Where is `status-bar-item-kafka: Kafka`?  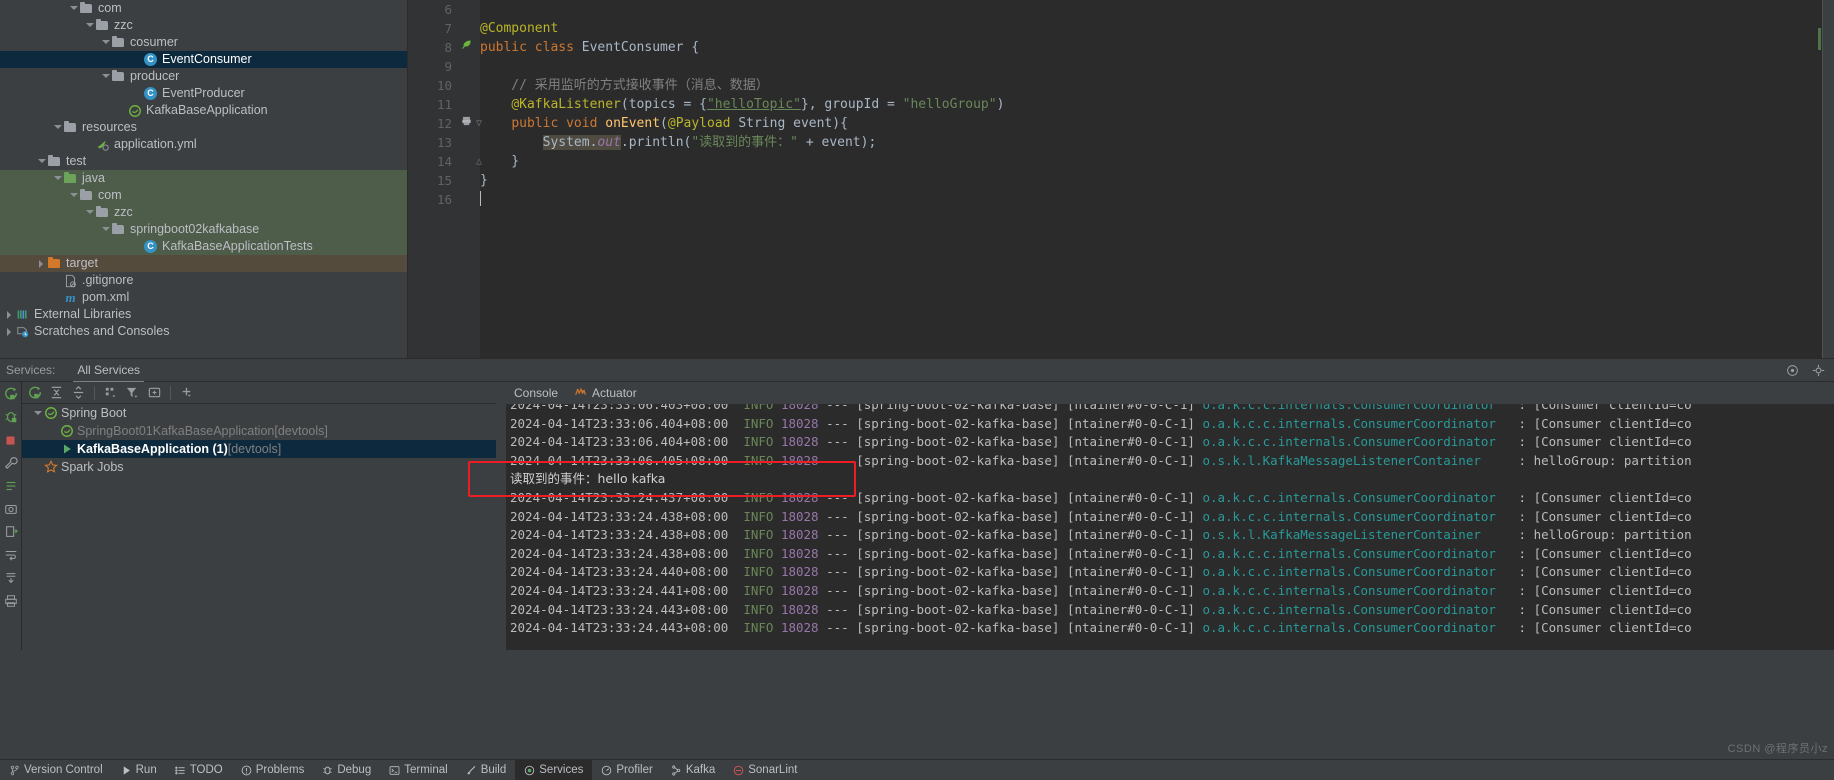 status-bar-item-kafka: Kafka is located at coordinates (693, 770).